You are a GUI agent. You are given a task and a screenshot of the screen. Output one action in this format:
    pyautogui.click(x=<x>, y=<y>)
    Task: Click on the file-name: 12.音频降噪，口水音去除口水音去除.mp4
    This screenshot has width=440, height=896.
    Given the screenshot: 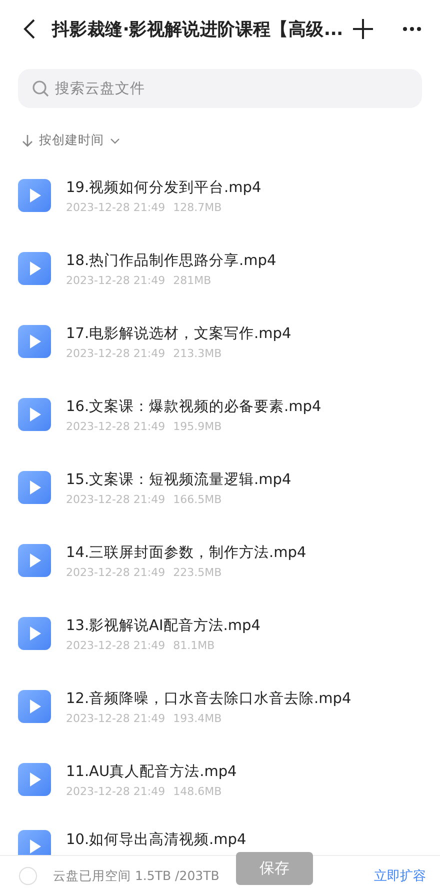 What is the action you would take?
    pyautogui.click(x=209, y=698)
    